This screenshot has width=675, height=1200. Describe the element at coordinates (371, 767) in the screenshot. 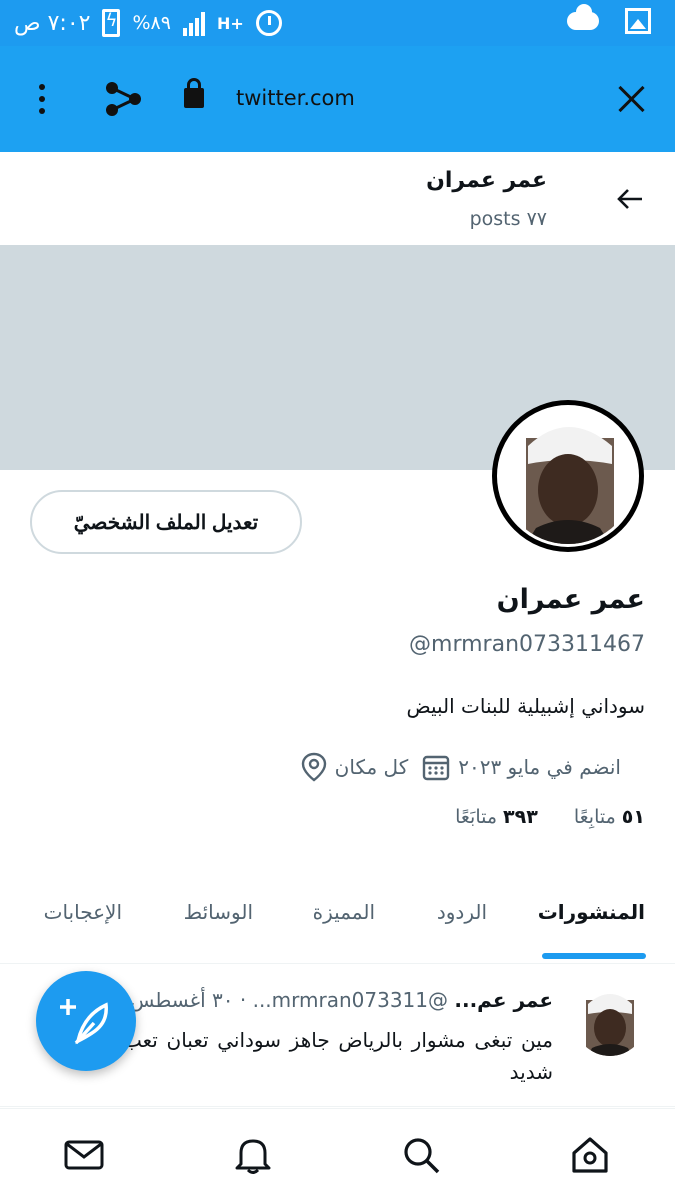

I see `location-text: كل مكان` at that location.